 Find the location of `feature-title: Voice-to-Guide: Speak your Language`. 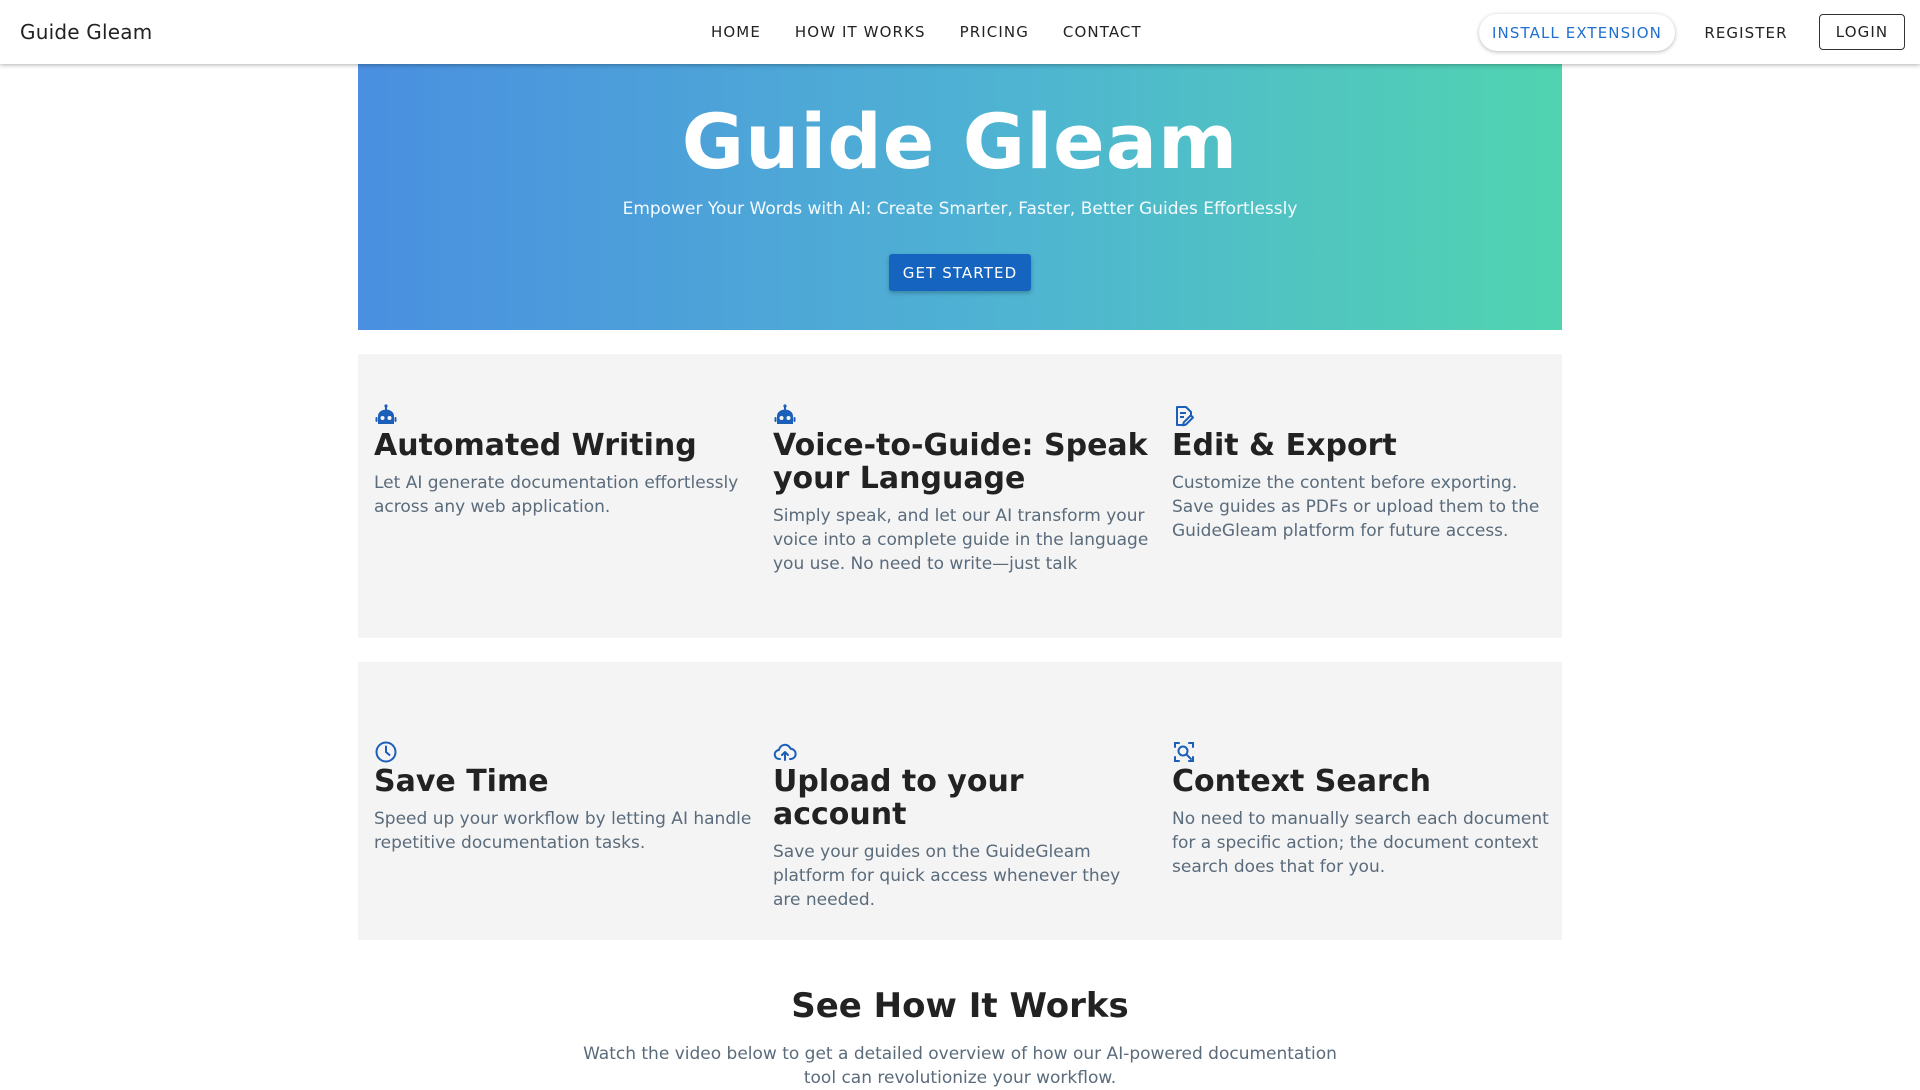

feature-title: Voice-to-Guide: Speak your Language is located at coordinates (960, 462).